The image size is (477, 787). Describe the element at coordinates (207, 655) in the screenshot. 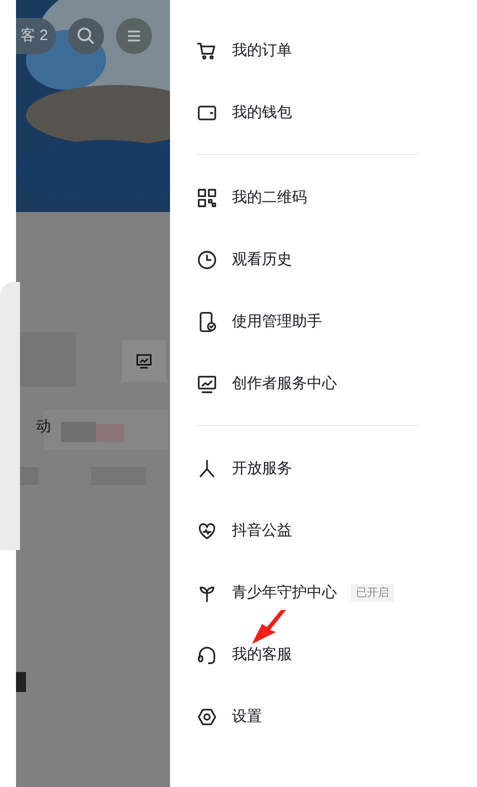

I see `headset-icon` at that location.